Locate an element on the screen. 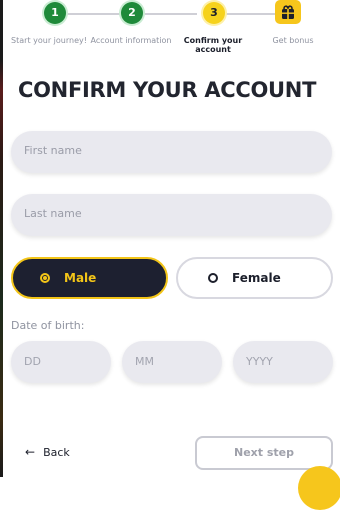 This screenshot has height=510, width=340. first-name-field: First name is located at coordinates (171, 152).